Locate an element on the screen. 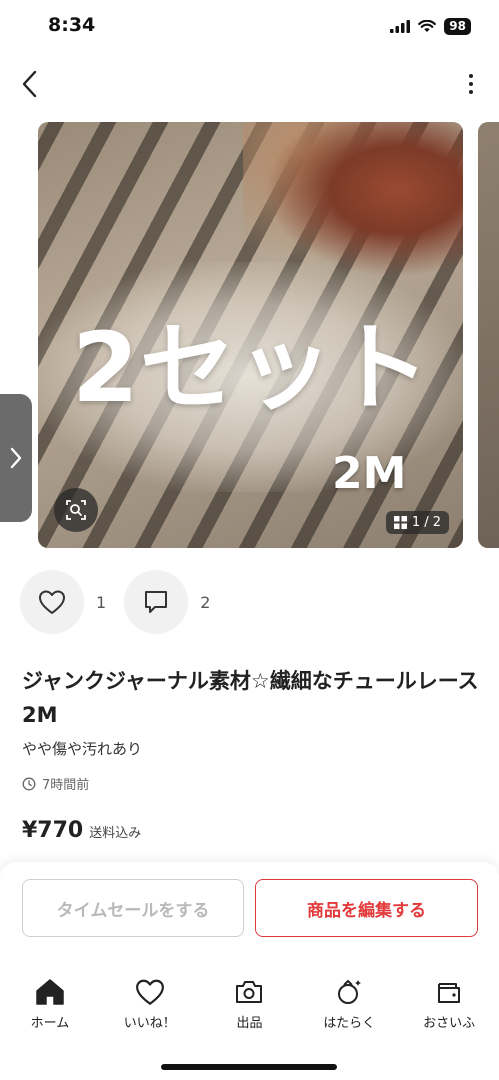  tab-wallet-label: おさいふ is located at coordinates (449, 1023).